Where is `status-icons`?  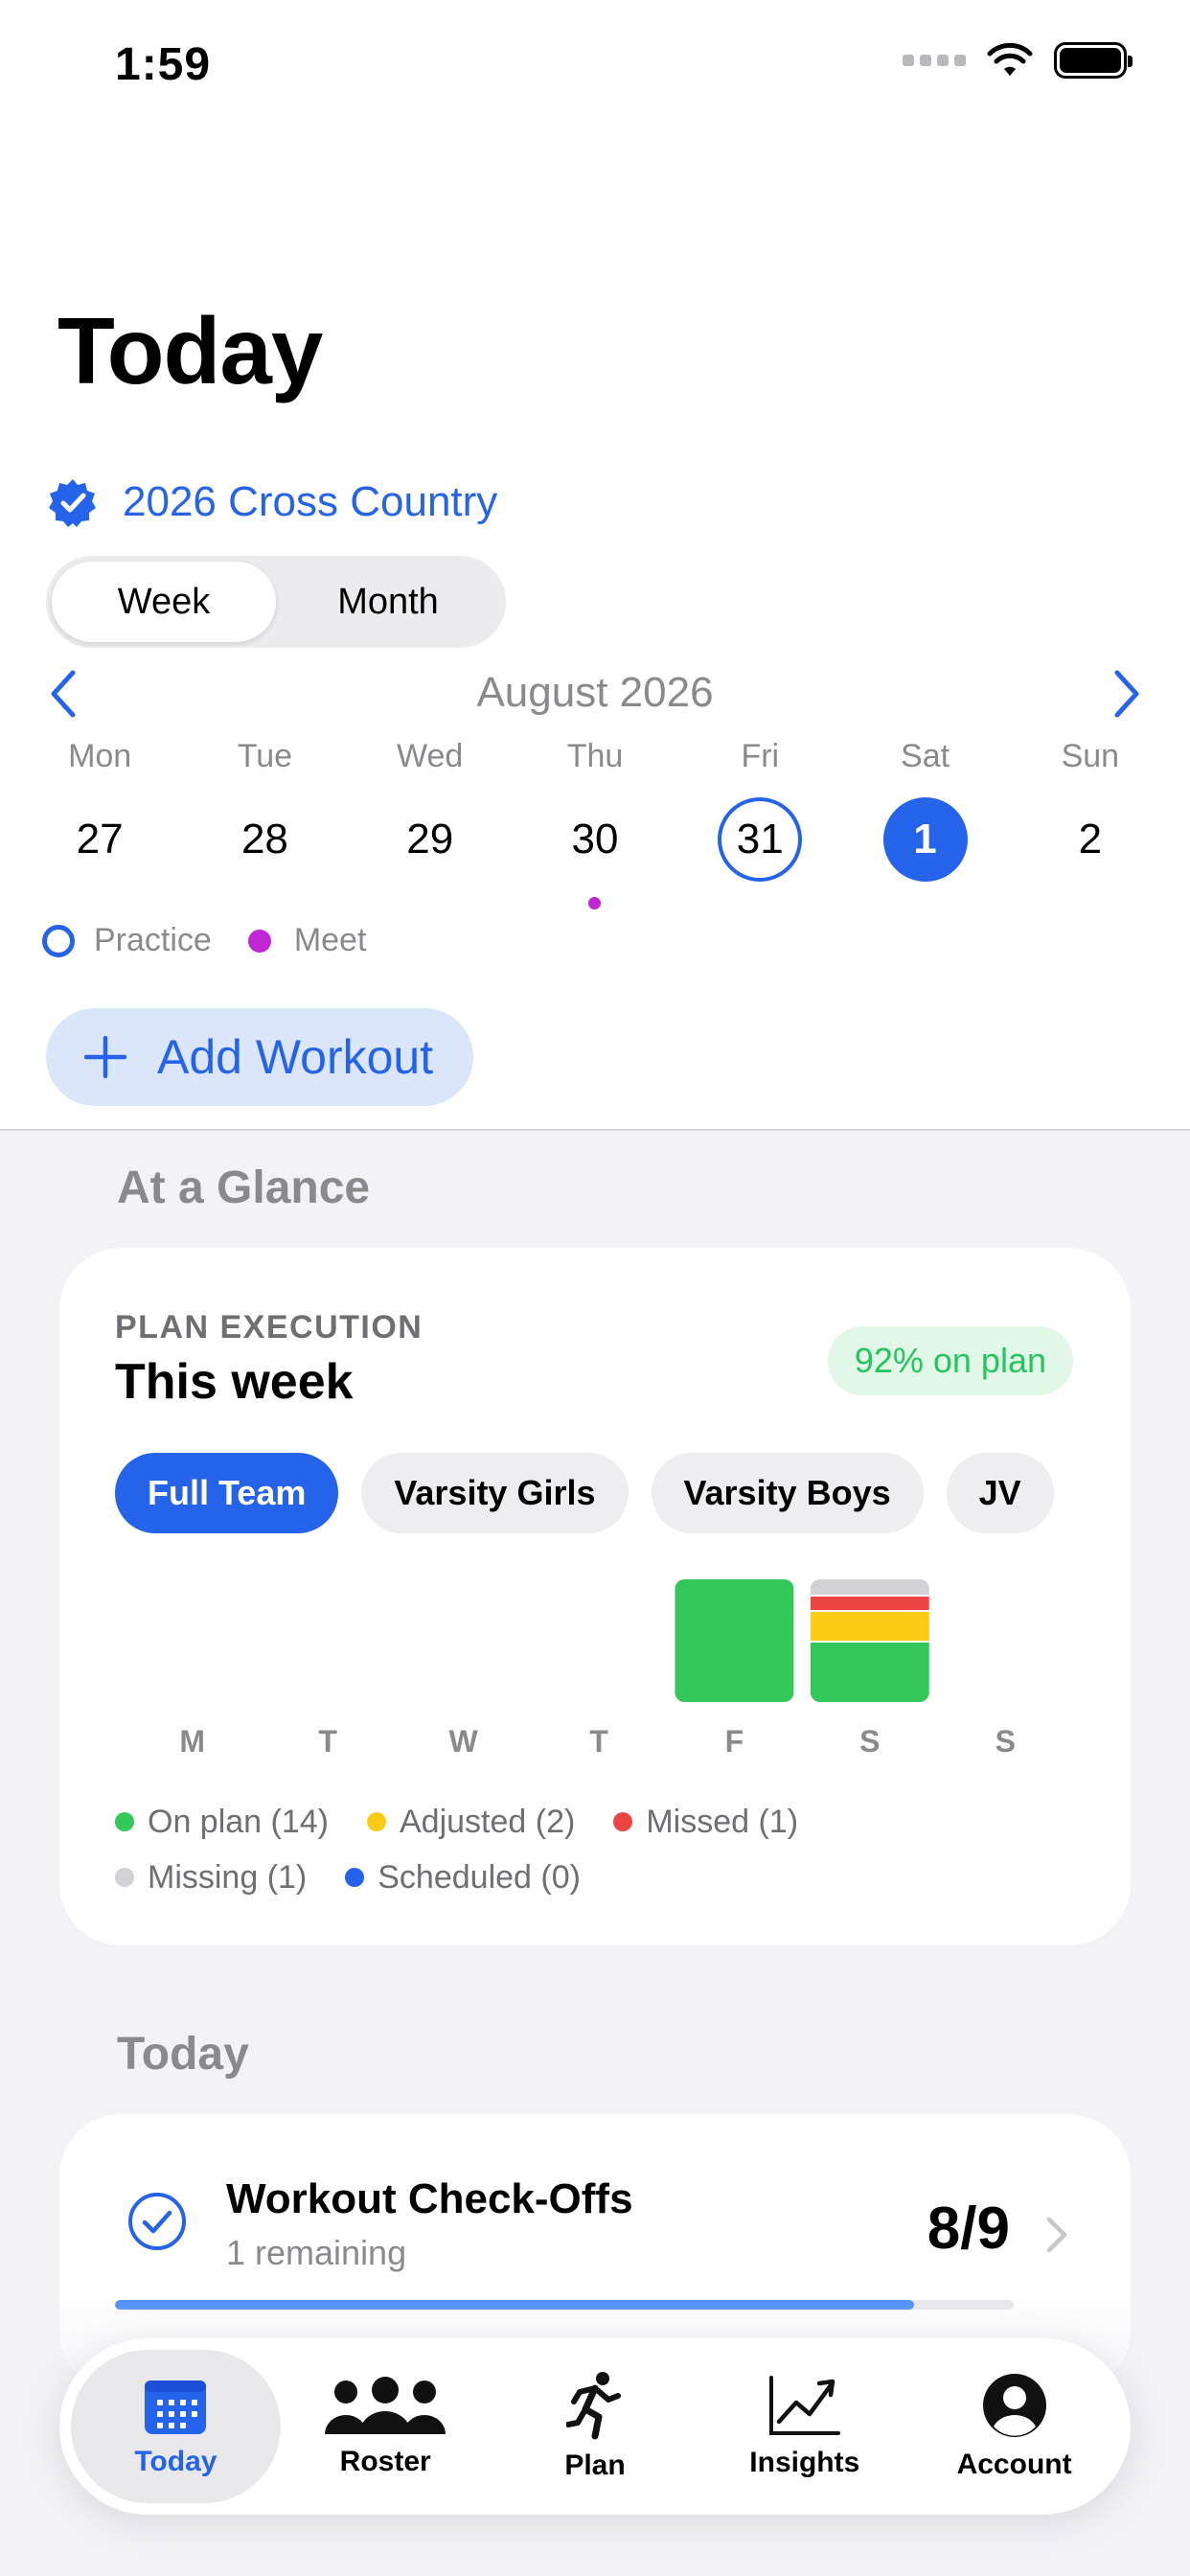
status-icons is located at coordinates (1018, 60).